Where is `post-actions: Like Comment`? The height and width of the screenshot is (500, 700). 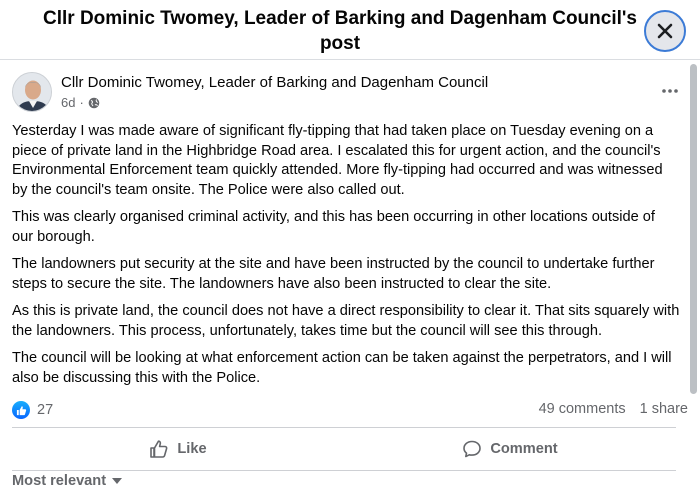
post-actions: Like Comment is located at coordinates (344, 449).